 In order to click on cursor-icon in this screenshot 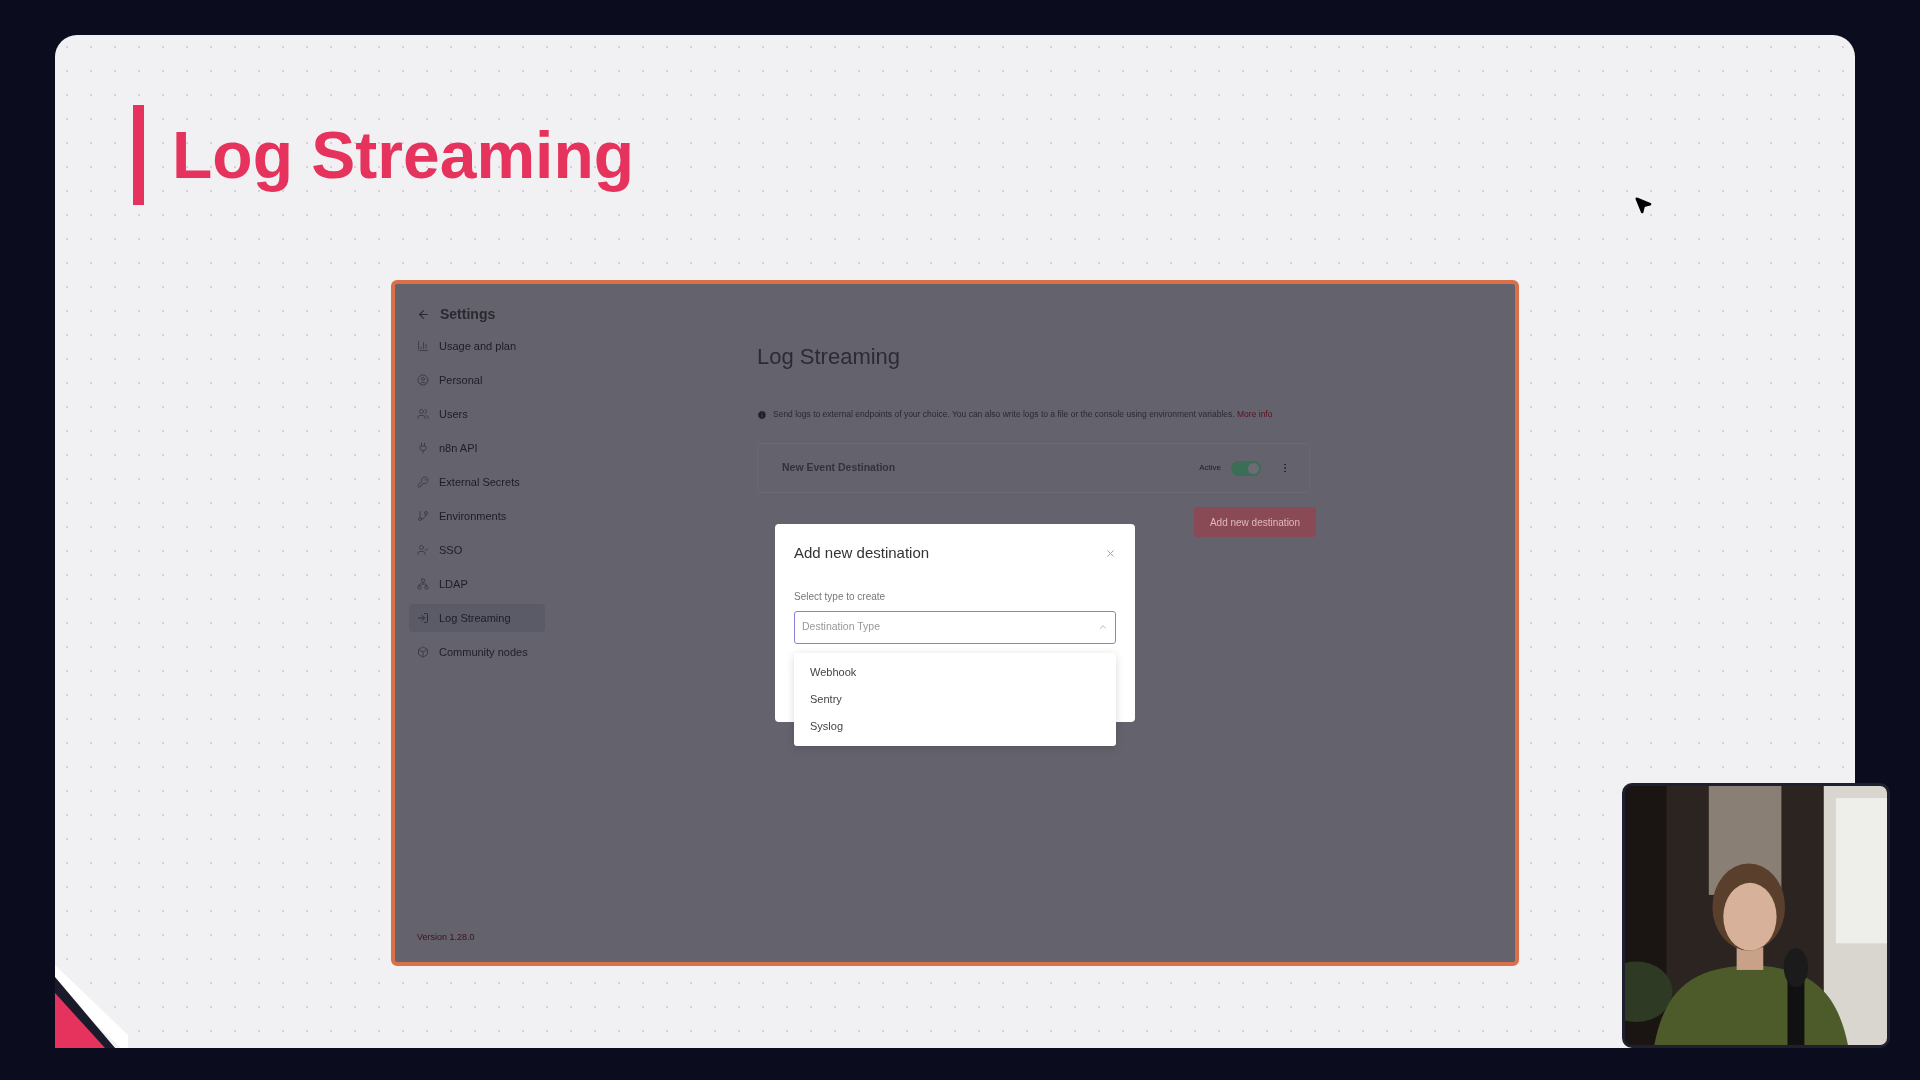, I will do `click(1643, 205)`.